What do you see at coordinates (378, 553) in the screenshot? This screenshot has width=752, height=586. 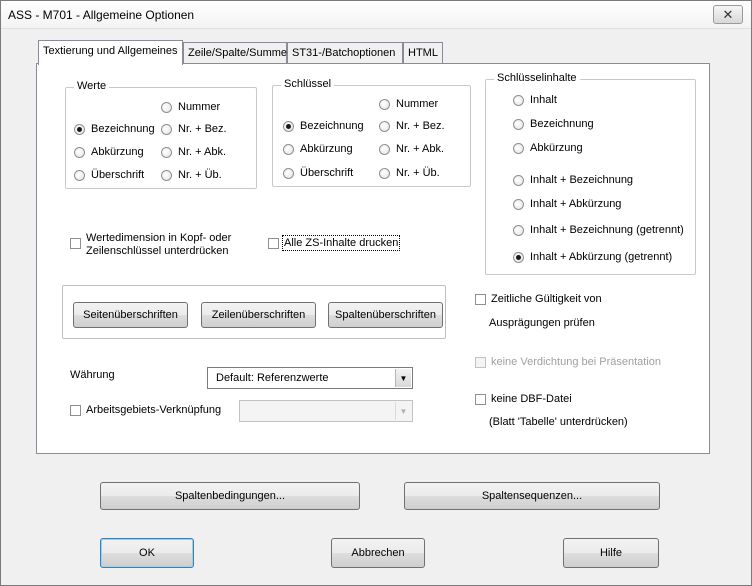 I see `abbrechen-button: Abbrechen` at bounding box center [378, 553].